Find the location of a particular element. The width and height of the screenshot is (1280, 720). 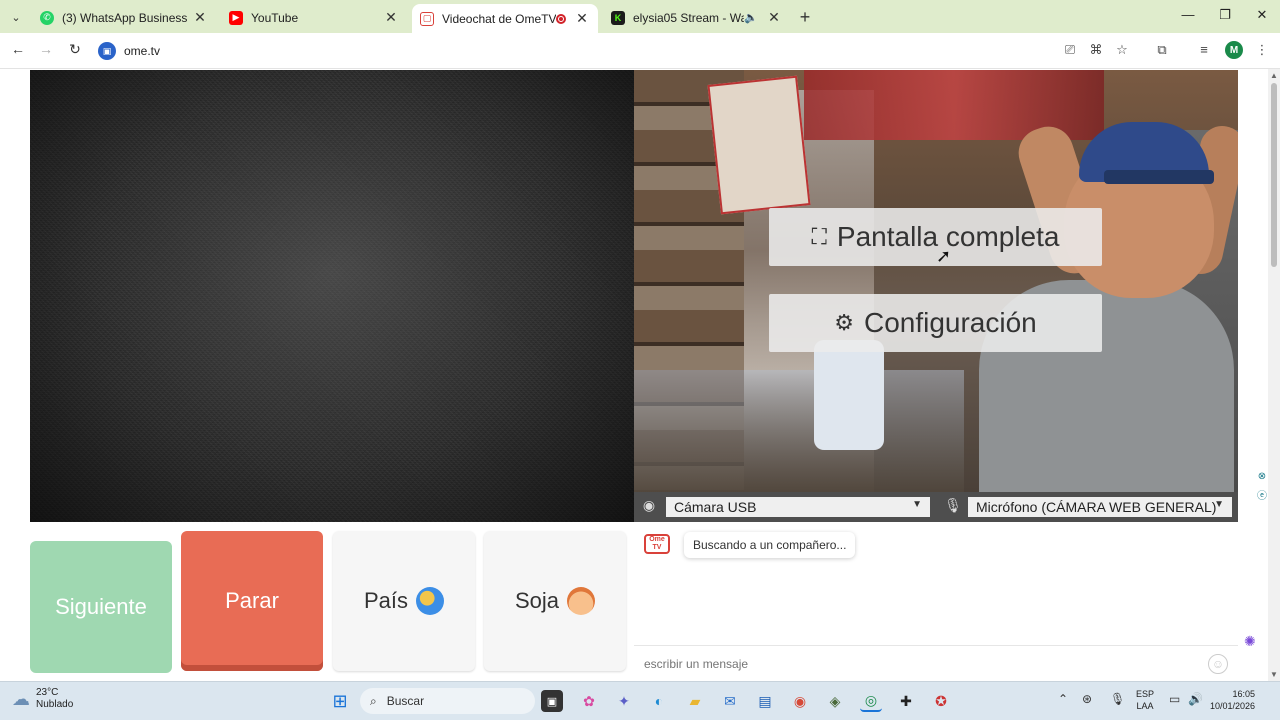

site-info-icon: ▣ is located at coordinates (107, 51).